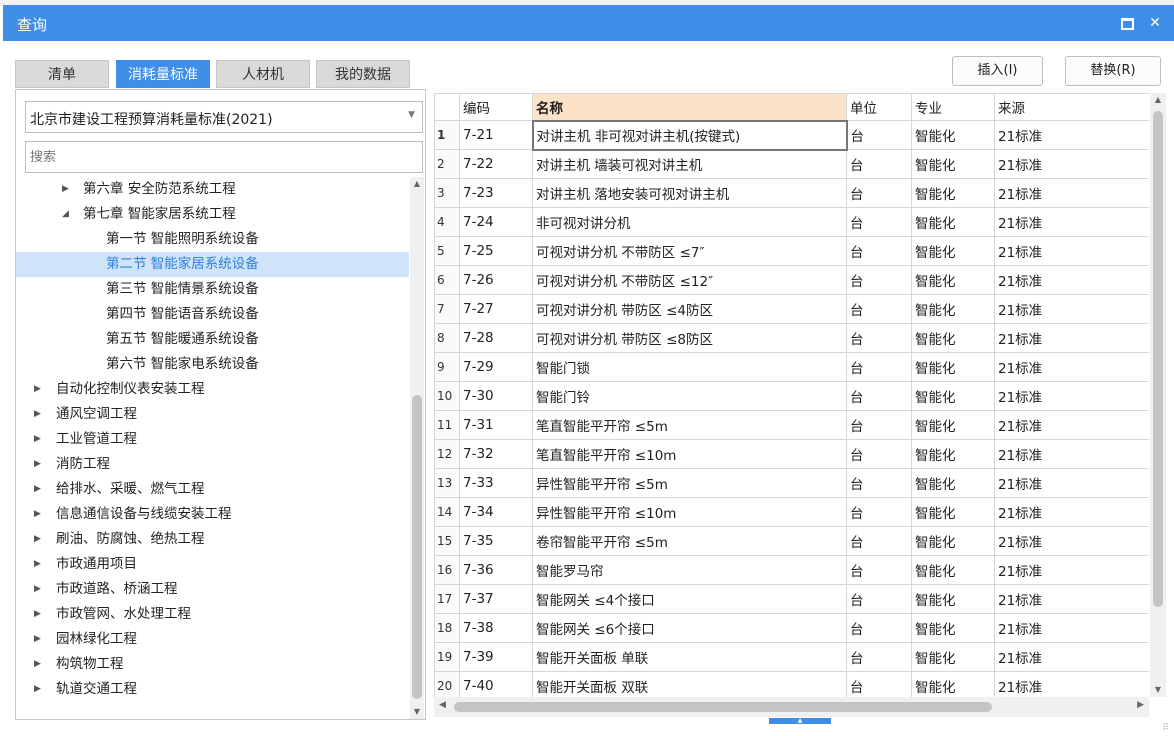 The image size is (1174, 736). Describe the element at coordinates (791, 483) in the screenshot. I see `table-row: 13 7-33 异性智能平开帘 ≤5m 台智能化 21标准` at that location.